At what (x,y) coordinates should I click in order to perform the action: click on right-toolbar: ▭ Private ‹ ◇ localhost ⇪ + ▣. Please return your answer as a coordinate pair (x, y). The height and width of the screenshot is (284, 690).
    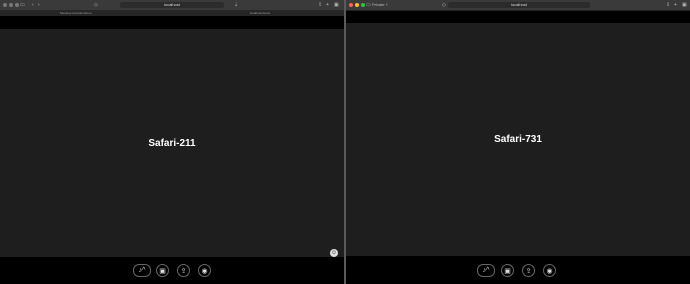
    Looking at the image, I should click on (518, 5).